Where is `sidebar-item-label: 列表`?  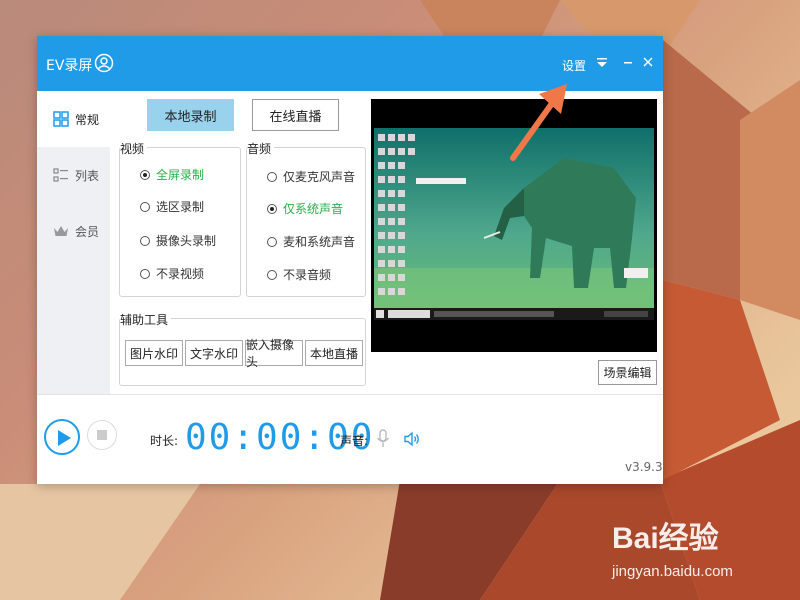
sidebar-item-label: 列表 is located at coordinates (87, 175).